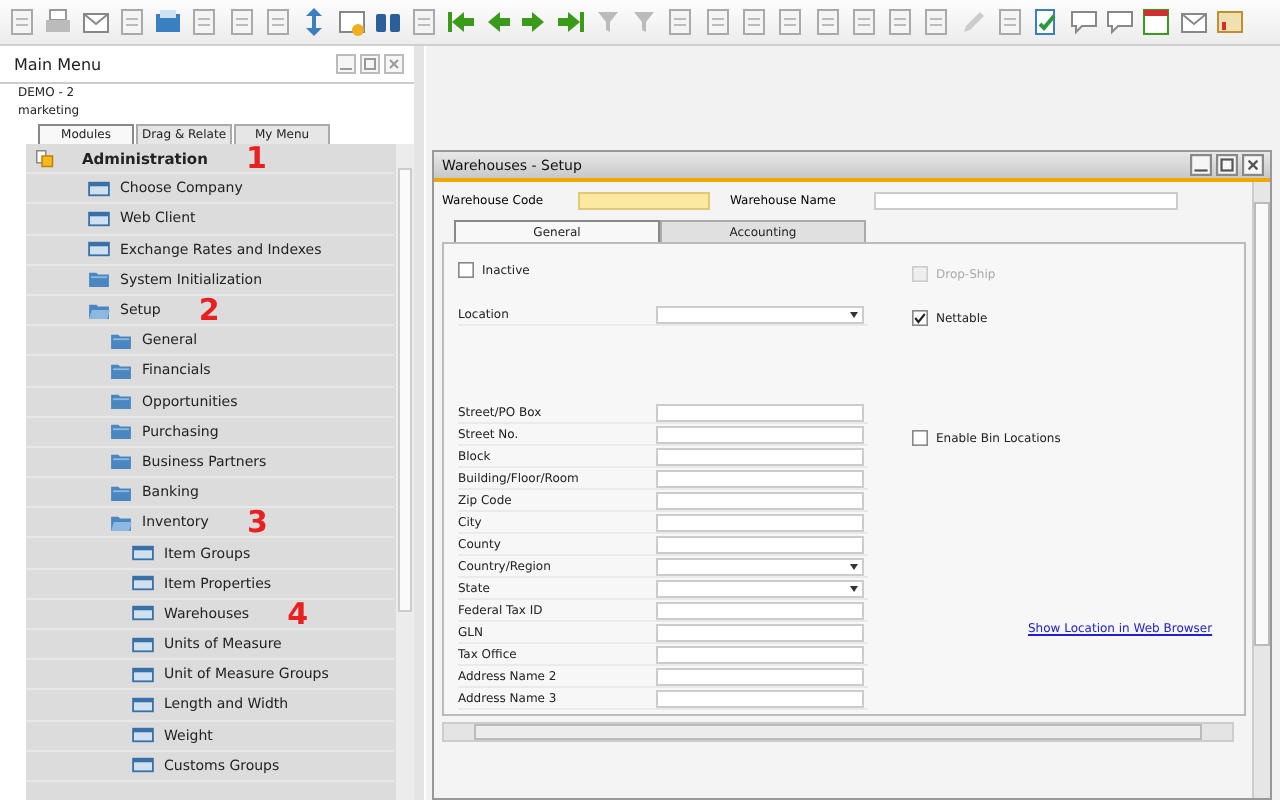  What do you see at coordinates (1201, 165) in the screenshot?
I see `minimize-icon` at bounding box center [1201, 165].